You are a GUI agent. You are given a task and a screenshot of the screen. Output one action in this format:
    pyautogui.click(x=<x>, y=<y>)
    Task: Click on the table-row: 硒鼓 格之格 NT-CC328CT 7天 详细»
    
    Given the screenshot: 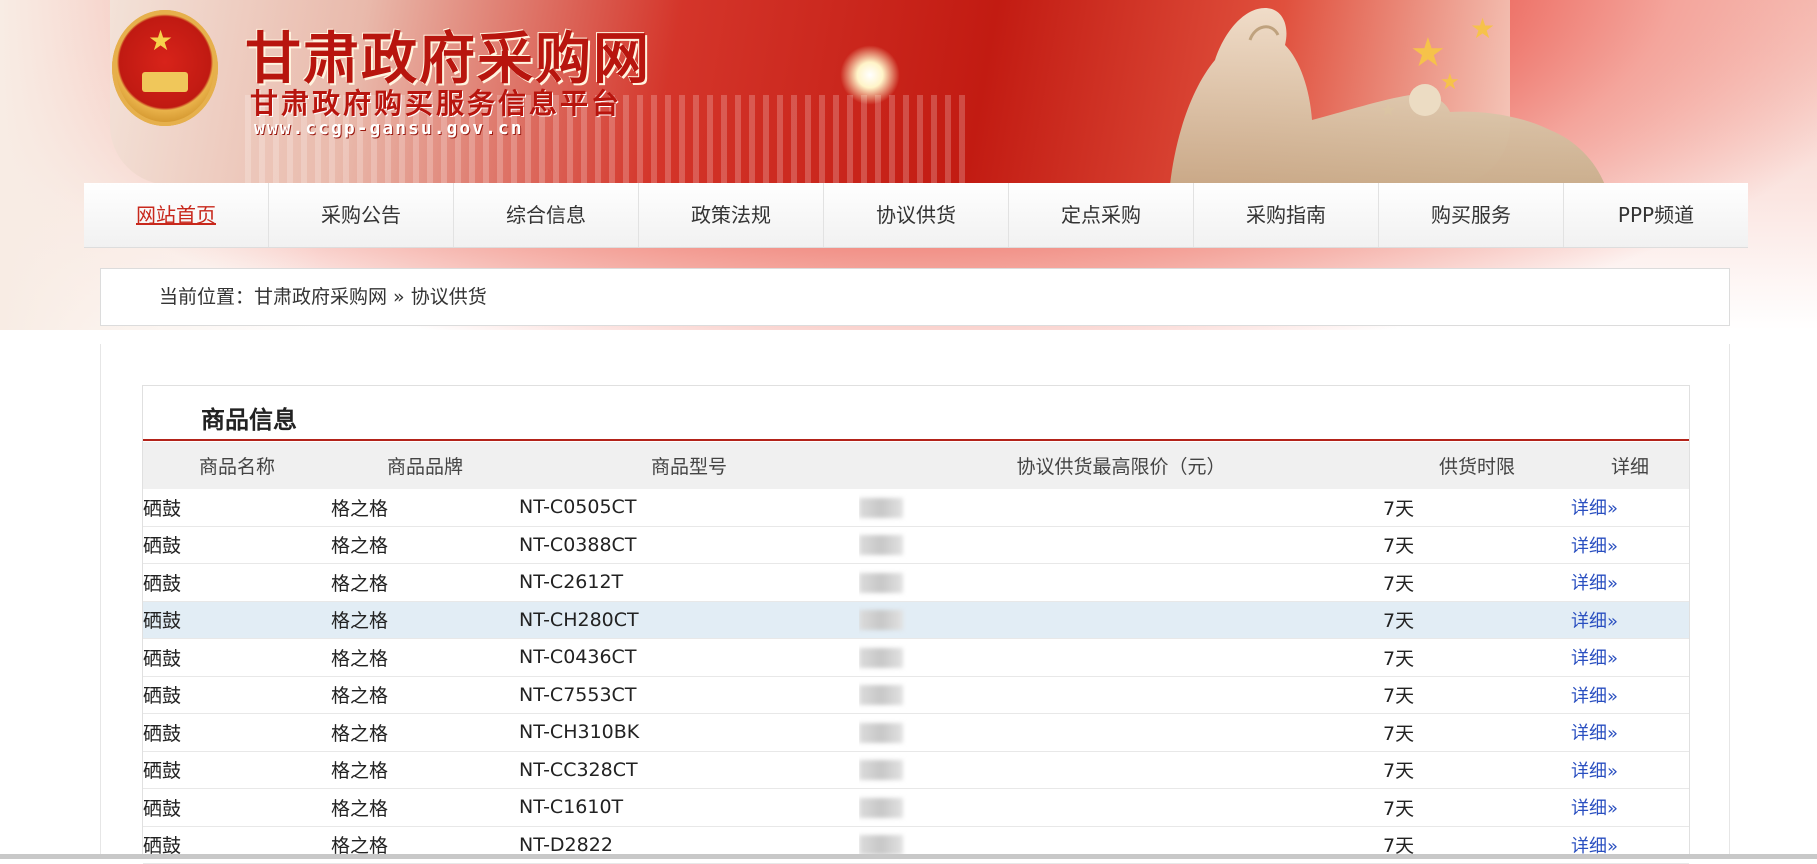 What is the action you would take?
    pyautogui.click(x=916, y=770)
    